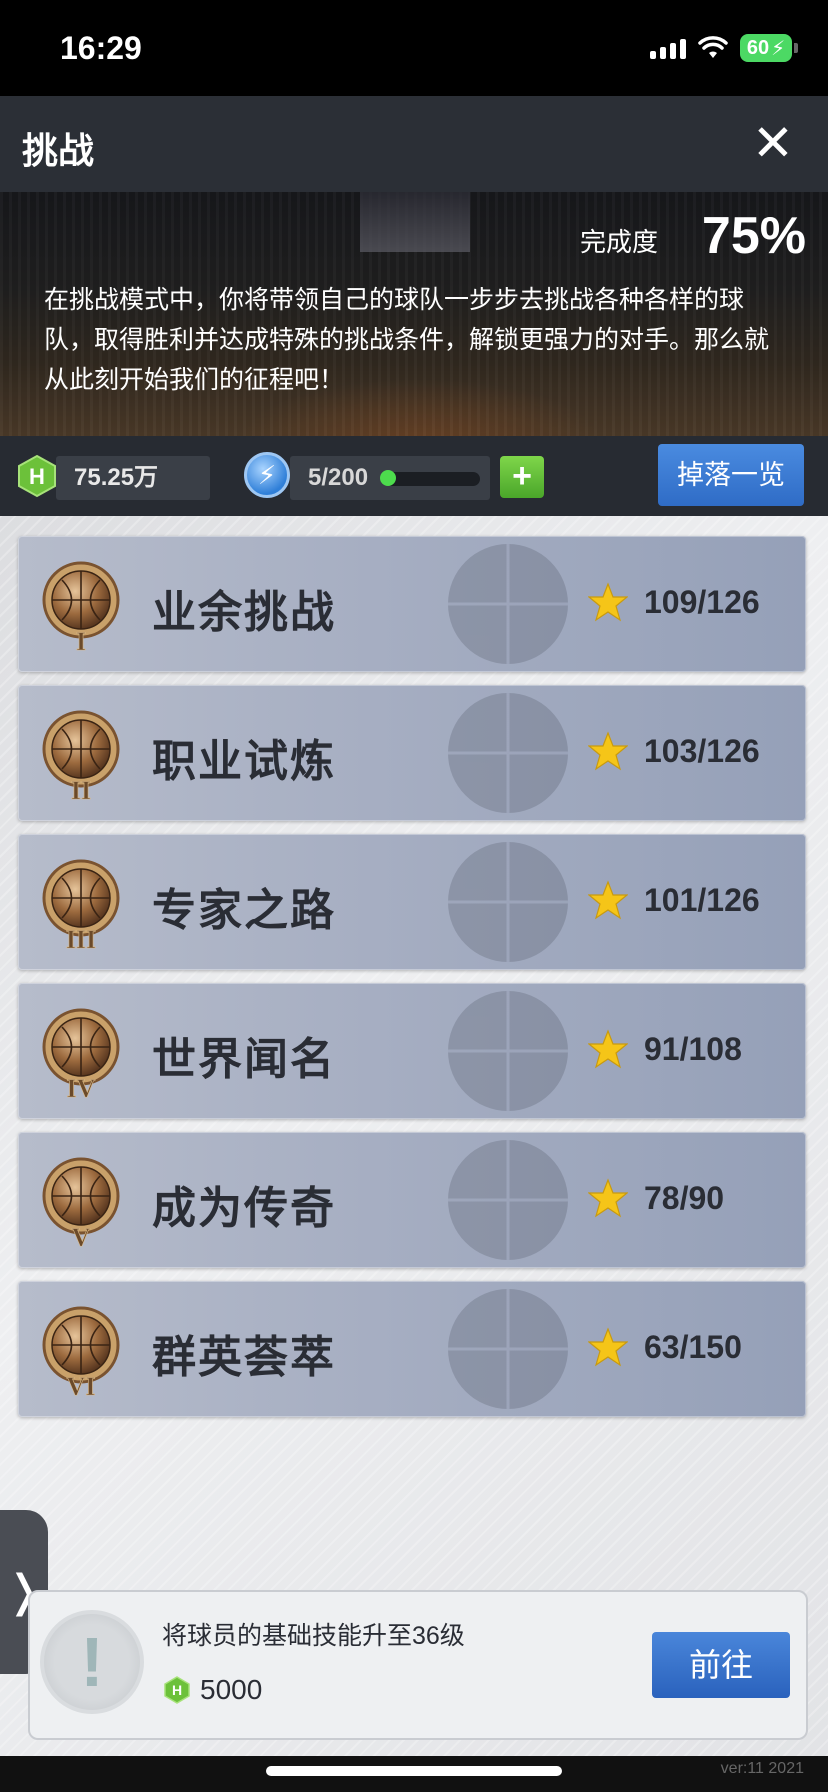 The height and width of the screenshot is (1792, 828). What do you see at coordinates (81, 1204) in the screenshot?
I see `medal-basketball-icon: V` at bounding box center [81, 1204].